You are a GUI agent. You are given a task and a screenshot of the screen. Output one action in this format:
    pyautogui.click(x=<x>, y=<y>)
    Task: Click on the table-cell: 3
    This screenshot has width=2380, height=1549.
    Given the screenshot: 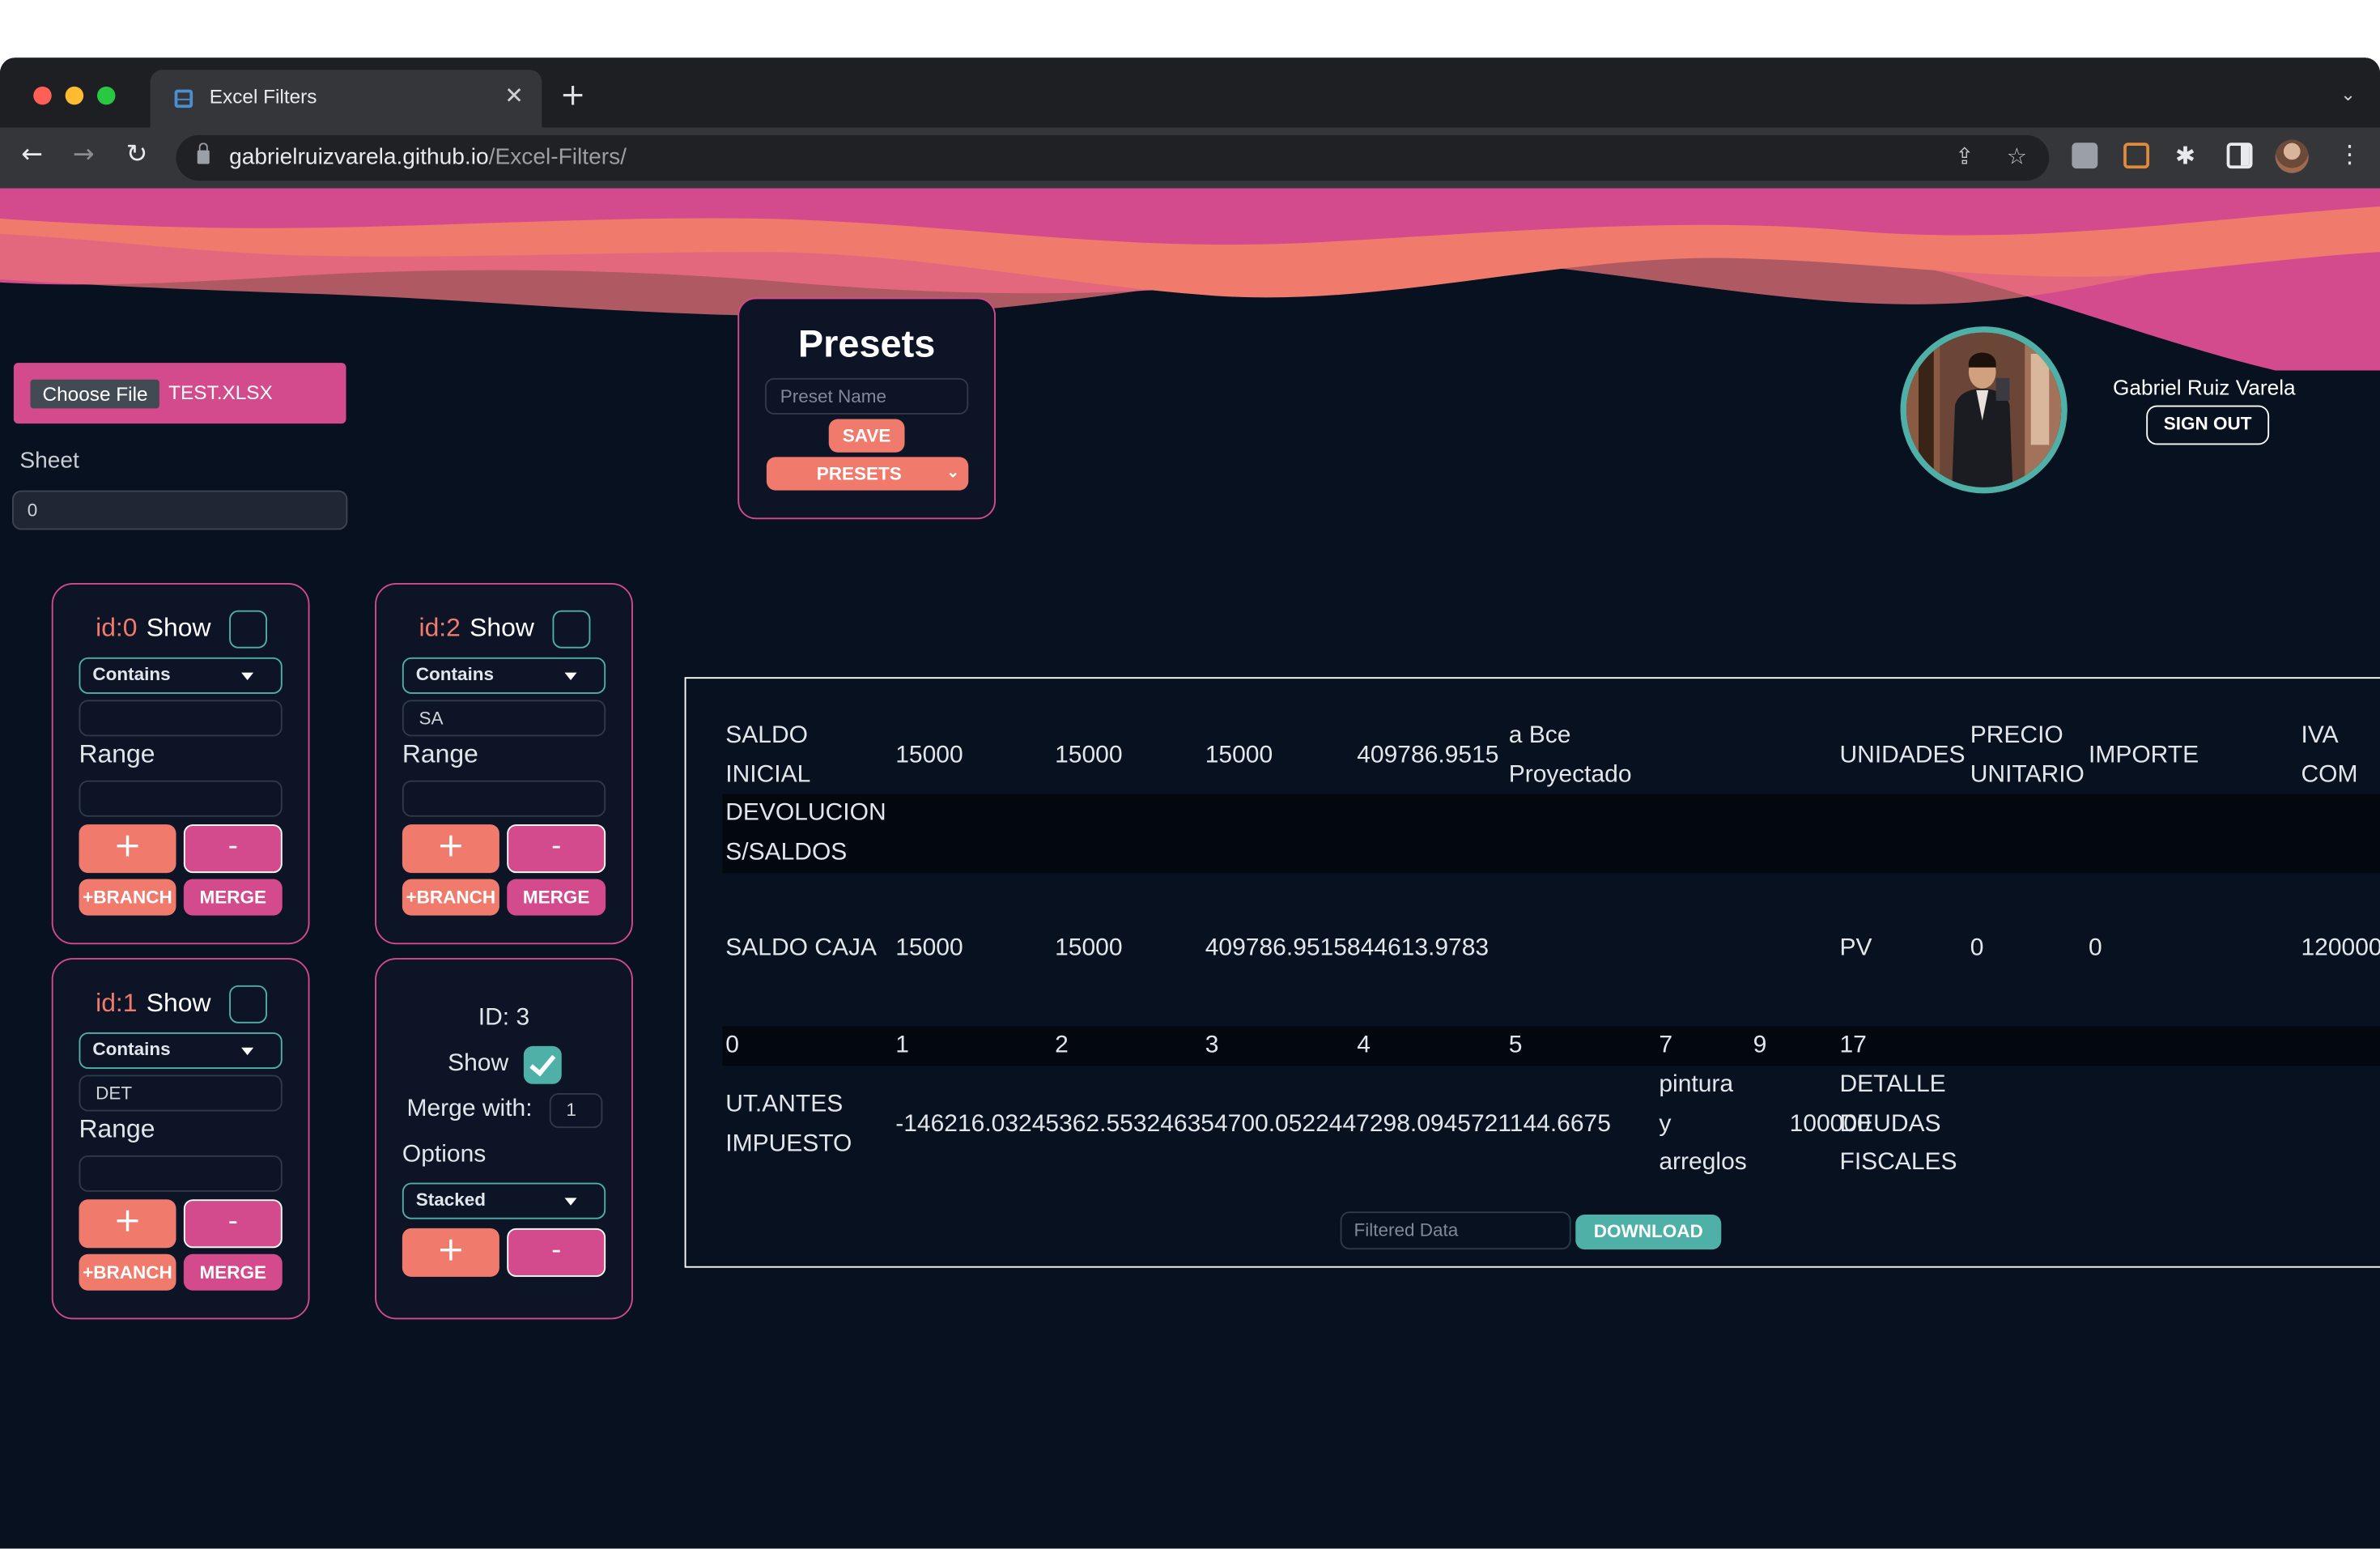 What is the action you would take?
    pyautogui.click(x=1212, y=1046)
    